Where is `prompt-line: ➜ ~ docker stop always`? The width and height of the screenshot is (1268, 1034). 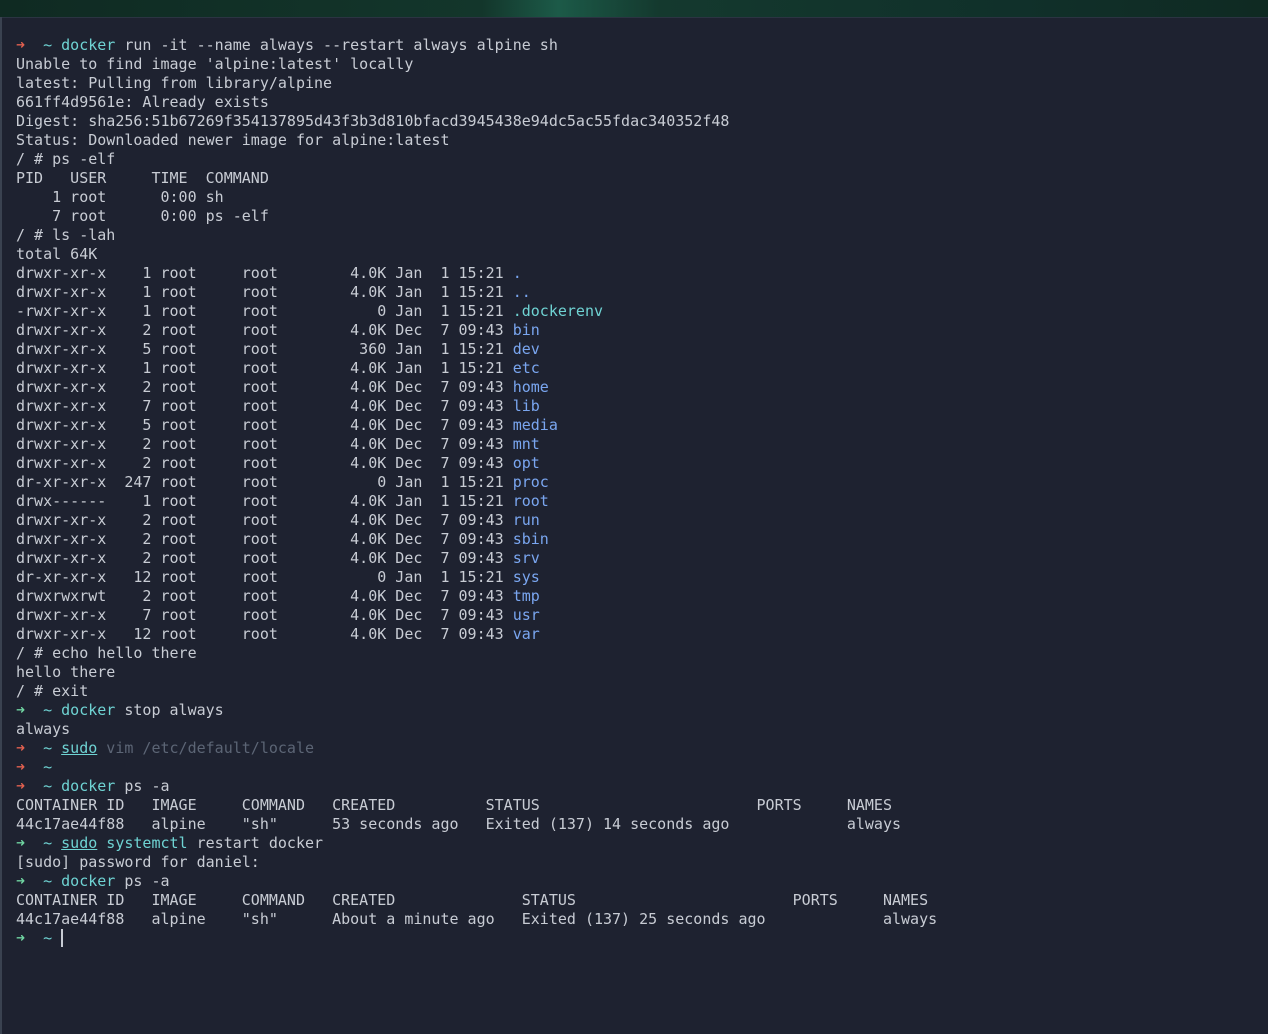
prompt-line: ➜ ~ docker stop always is located at coordinates (636, 710).